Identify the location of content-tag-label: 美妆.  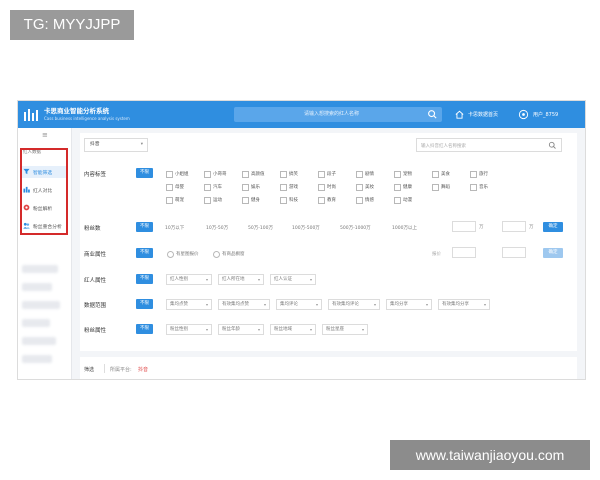
(369, 187).